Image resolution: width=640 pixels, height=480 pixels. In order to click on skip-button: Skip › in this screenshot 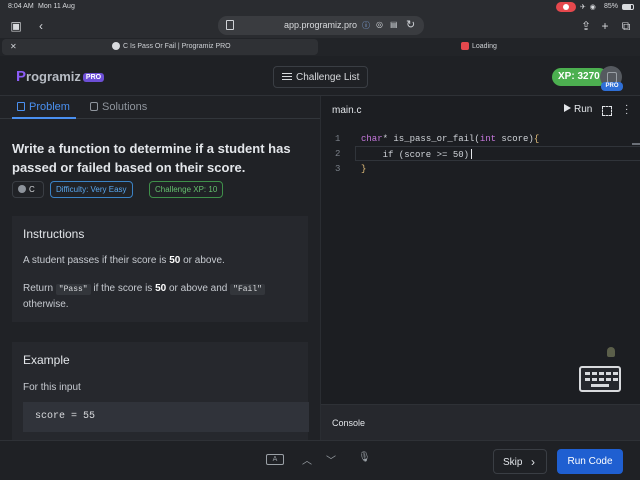, I will do `click(520, 461)`.